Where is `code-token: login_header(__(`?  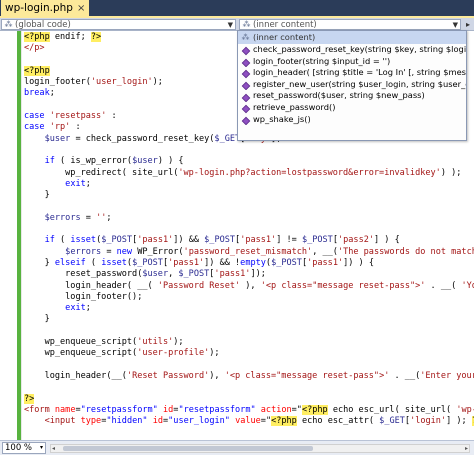
code-token: login_header(__( is located at coordinates (75, 375).